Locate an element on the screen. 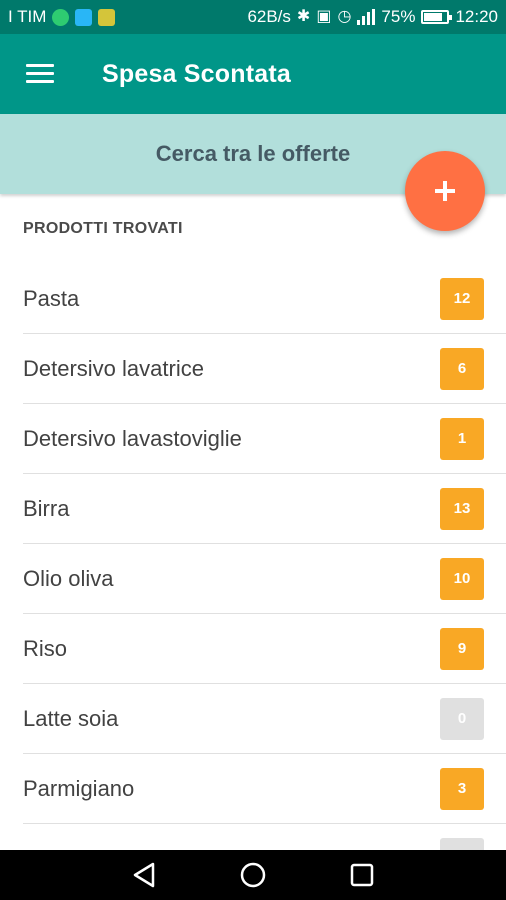 The height and width of the screenshot is (900, 506). alarm-icon: ◷ is located at coordinates (344, 16).